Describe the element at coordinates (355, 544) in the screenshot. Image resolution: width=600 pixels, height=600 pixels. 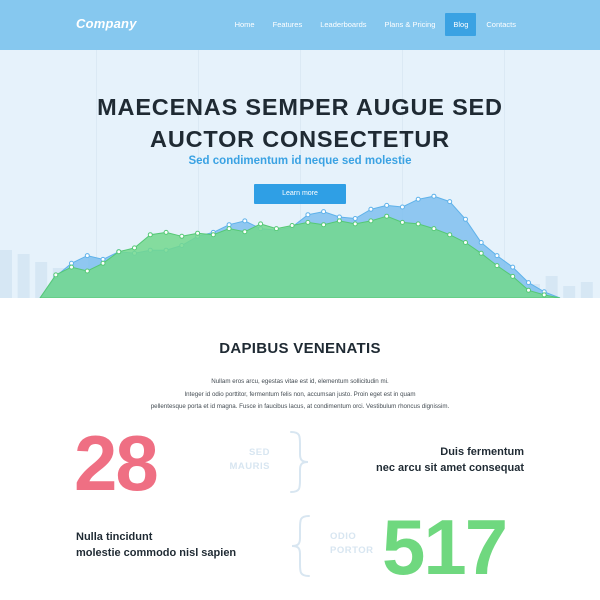
I see `stat-tag-odio-portor: ODIO PORTOR` at that location.